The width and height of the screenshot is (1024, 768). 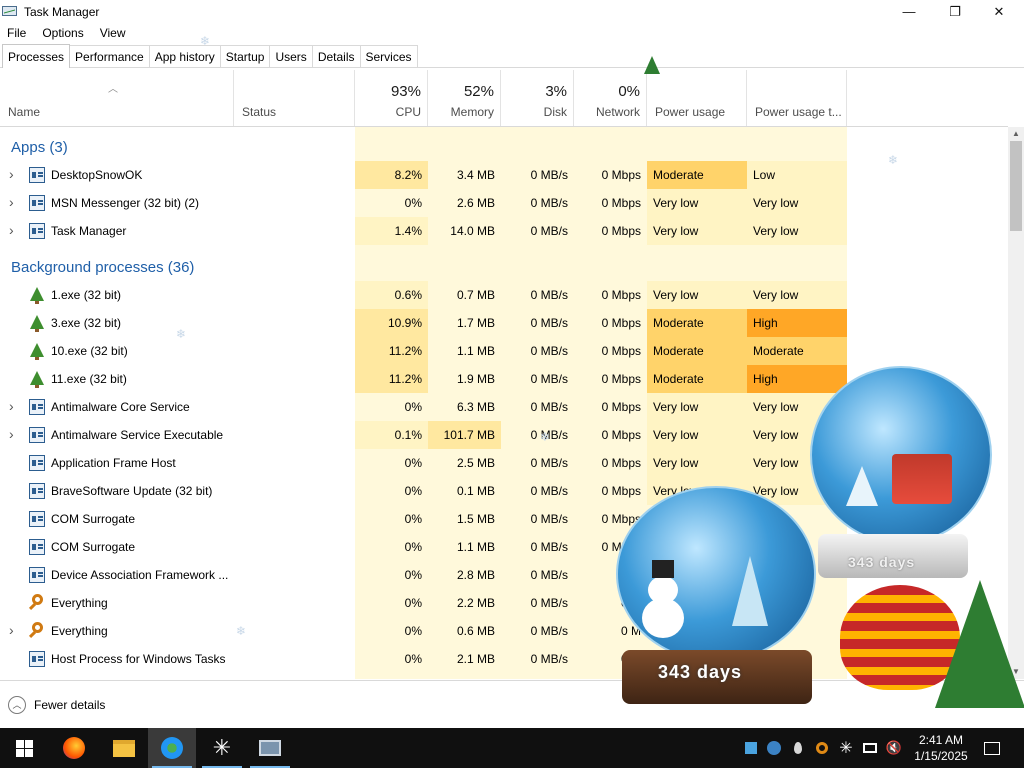 What do you see at coordinates (391, 295) in the screenshot?
I see `cell-cpu: 0.6%` at bounding box center [391, 295].